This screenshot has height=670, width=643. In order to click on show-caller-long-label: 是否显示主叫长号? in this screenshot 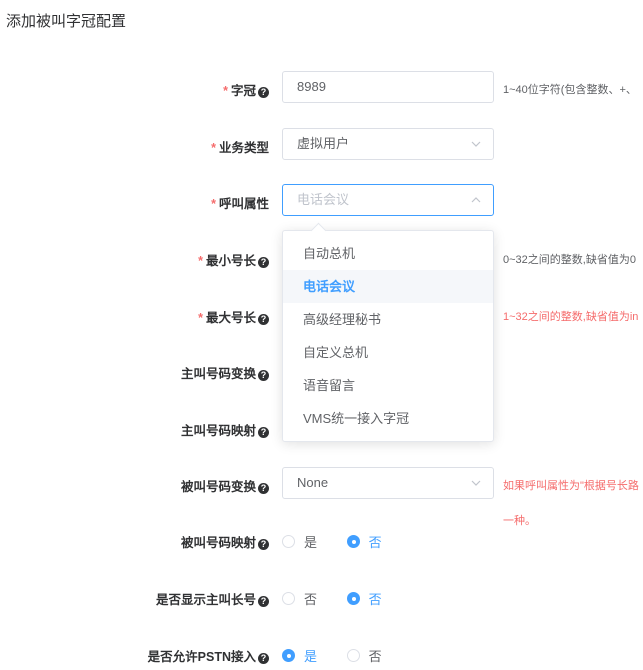, I will do `click(212, 598)`.